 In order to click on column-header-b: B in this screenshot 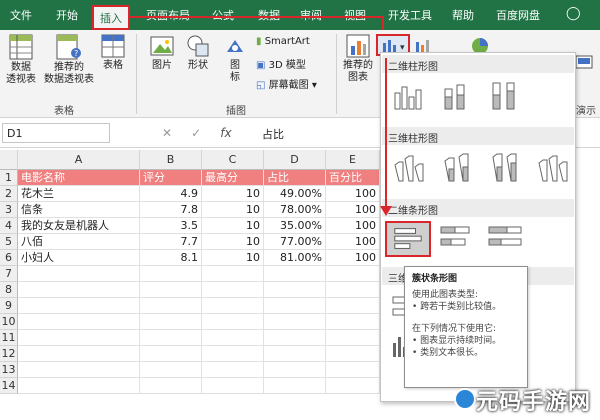, I will do `click(171, 160)`.